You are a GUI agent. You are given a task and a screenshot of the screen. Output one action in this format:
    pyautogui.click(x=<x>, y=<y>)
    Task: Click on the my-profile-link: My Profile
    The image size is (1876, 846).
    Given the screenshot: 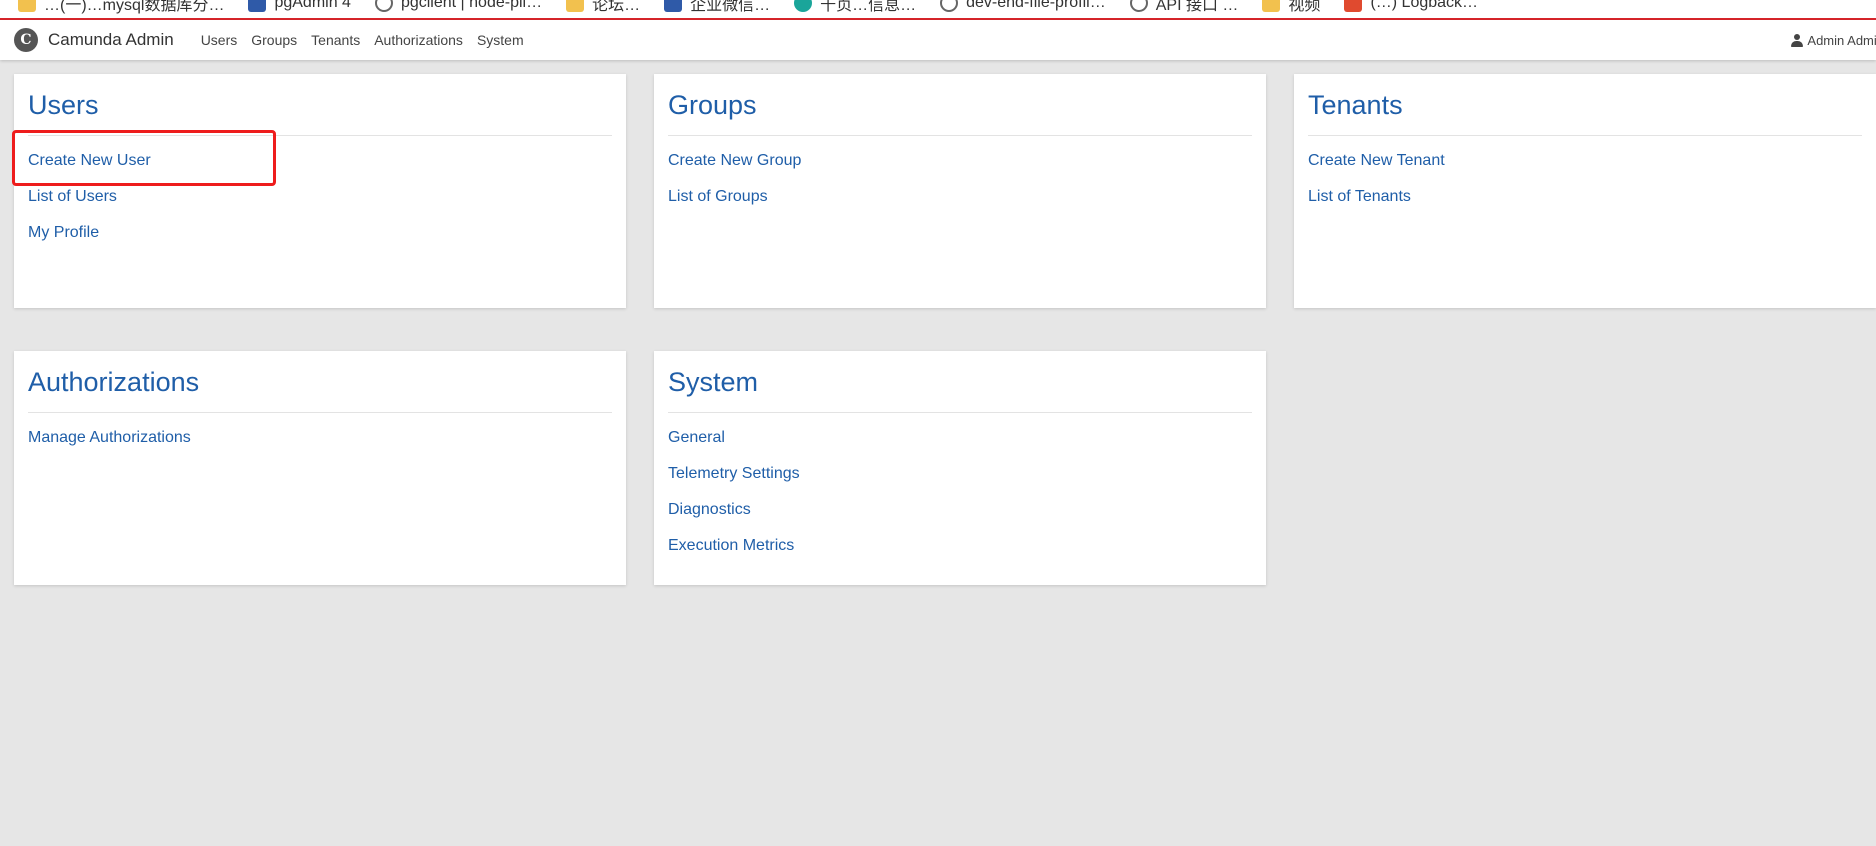 What is the action you would take?
    pyautogui.click(x=320, y=233)
    